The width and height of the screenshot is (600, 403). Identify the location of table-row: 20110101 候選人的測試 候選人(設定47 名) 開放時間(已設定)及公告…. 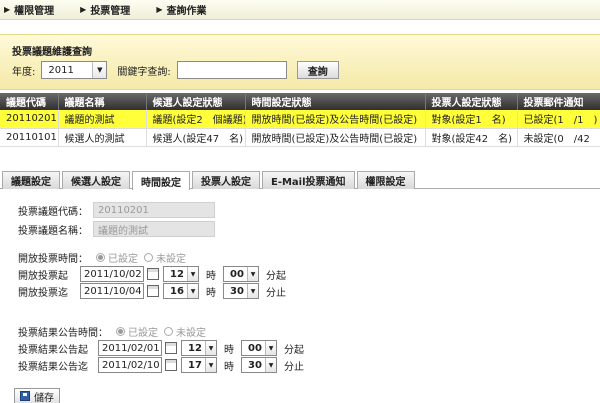
(300, 137).